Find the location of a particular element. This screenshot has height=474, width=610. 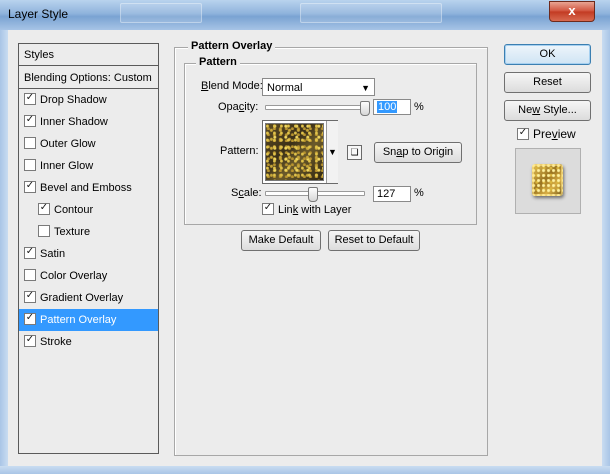

style-item-gradient-overlay: Gradient Overlay is located at coordinates (88, 298).